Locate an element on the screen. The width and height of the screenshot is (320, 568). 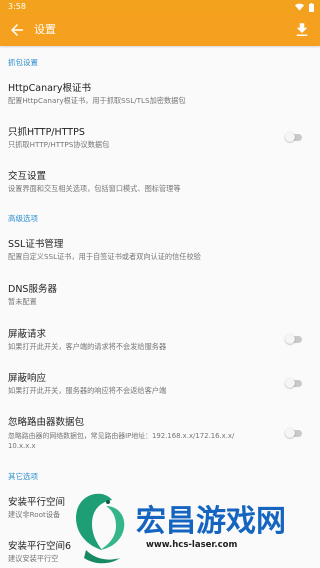
setting-http-only: 只抓HTTP/HTTPS 只抓取HTTP/HTTPS协议数据包 is located at coordinates (160, 137).